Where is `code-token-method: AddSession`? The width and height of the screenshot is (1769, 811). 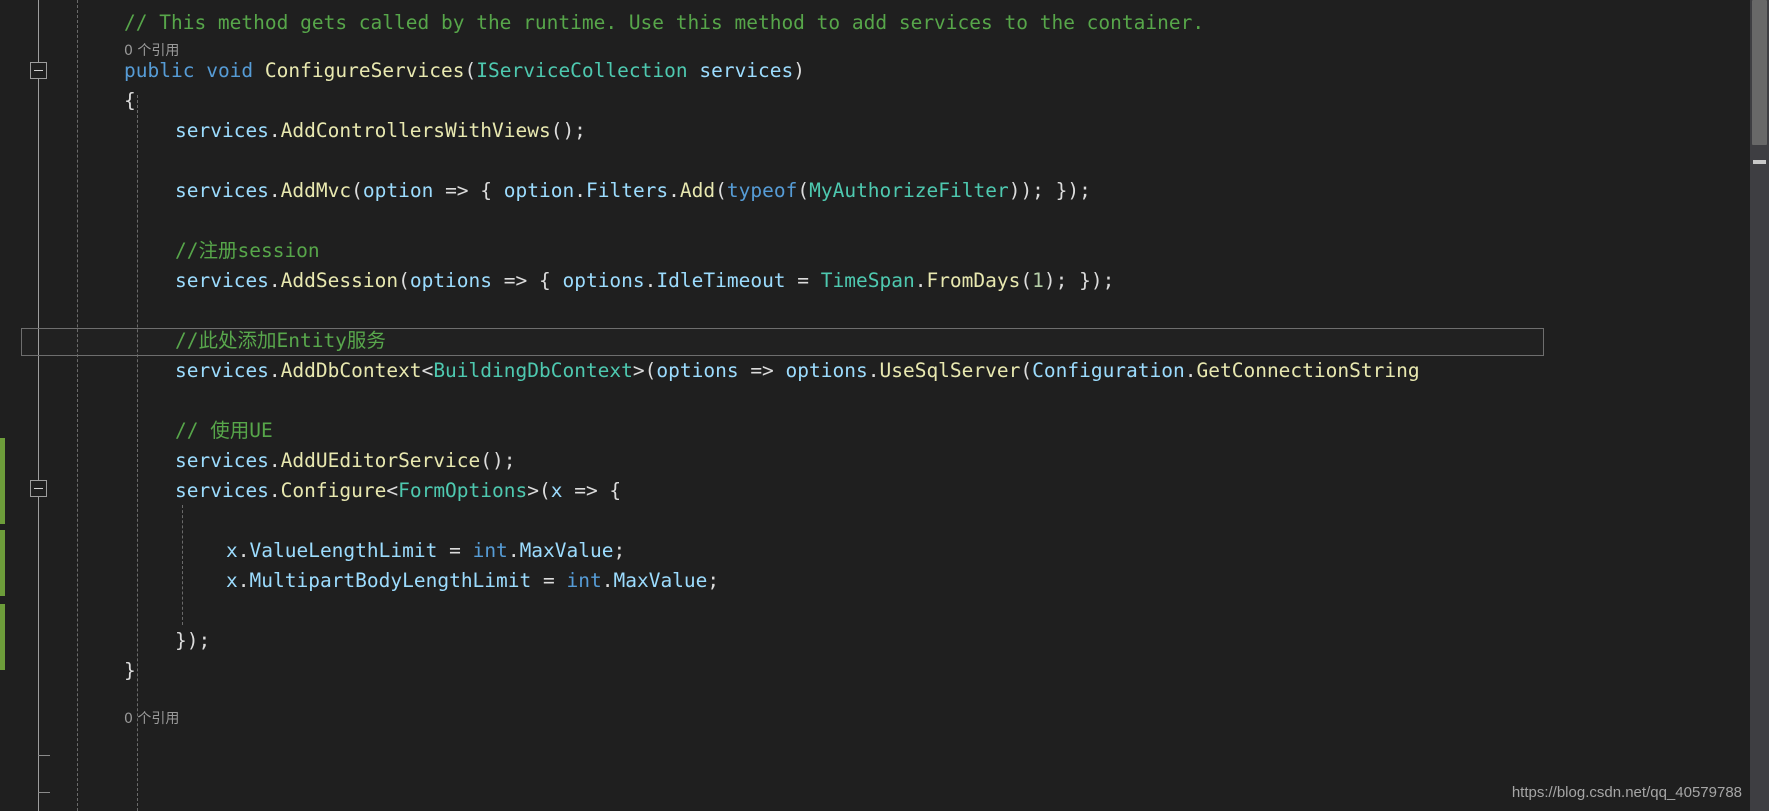
code-token-method: AddSession is located at coordinates (339, 280).